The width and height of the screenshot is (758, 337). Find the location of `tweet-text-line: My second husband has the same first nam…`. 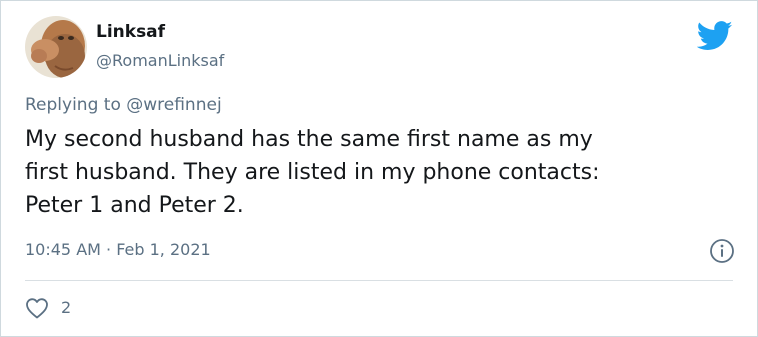

tweet-text-line: My second husband has the same first nam… is located at coordinates (309, 139).